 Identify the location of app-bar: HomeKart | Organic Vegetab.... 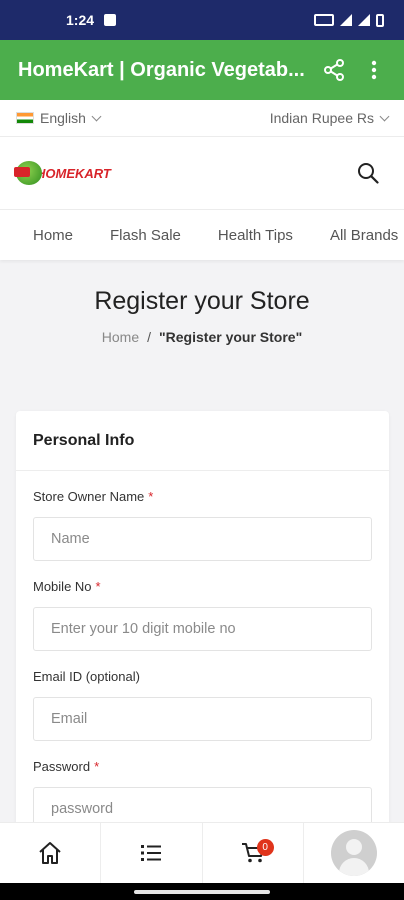
(202, 70).